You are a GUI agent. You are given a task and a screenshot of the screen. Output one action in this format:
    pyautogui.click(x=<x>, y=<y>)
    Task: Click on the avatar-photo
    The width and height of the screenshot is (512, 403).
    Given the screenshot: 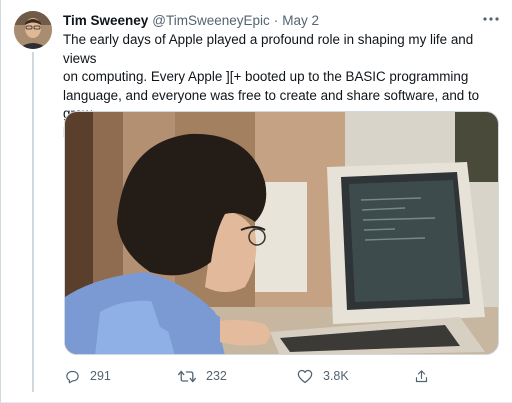 What is the action you would take?
    pyautogui.click(x=33, y=30)
    